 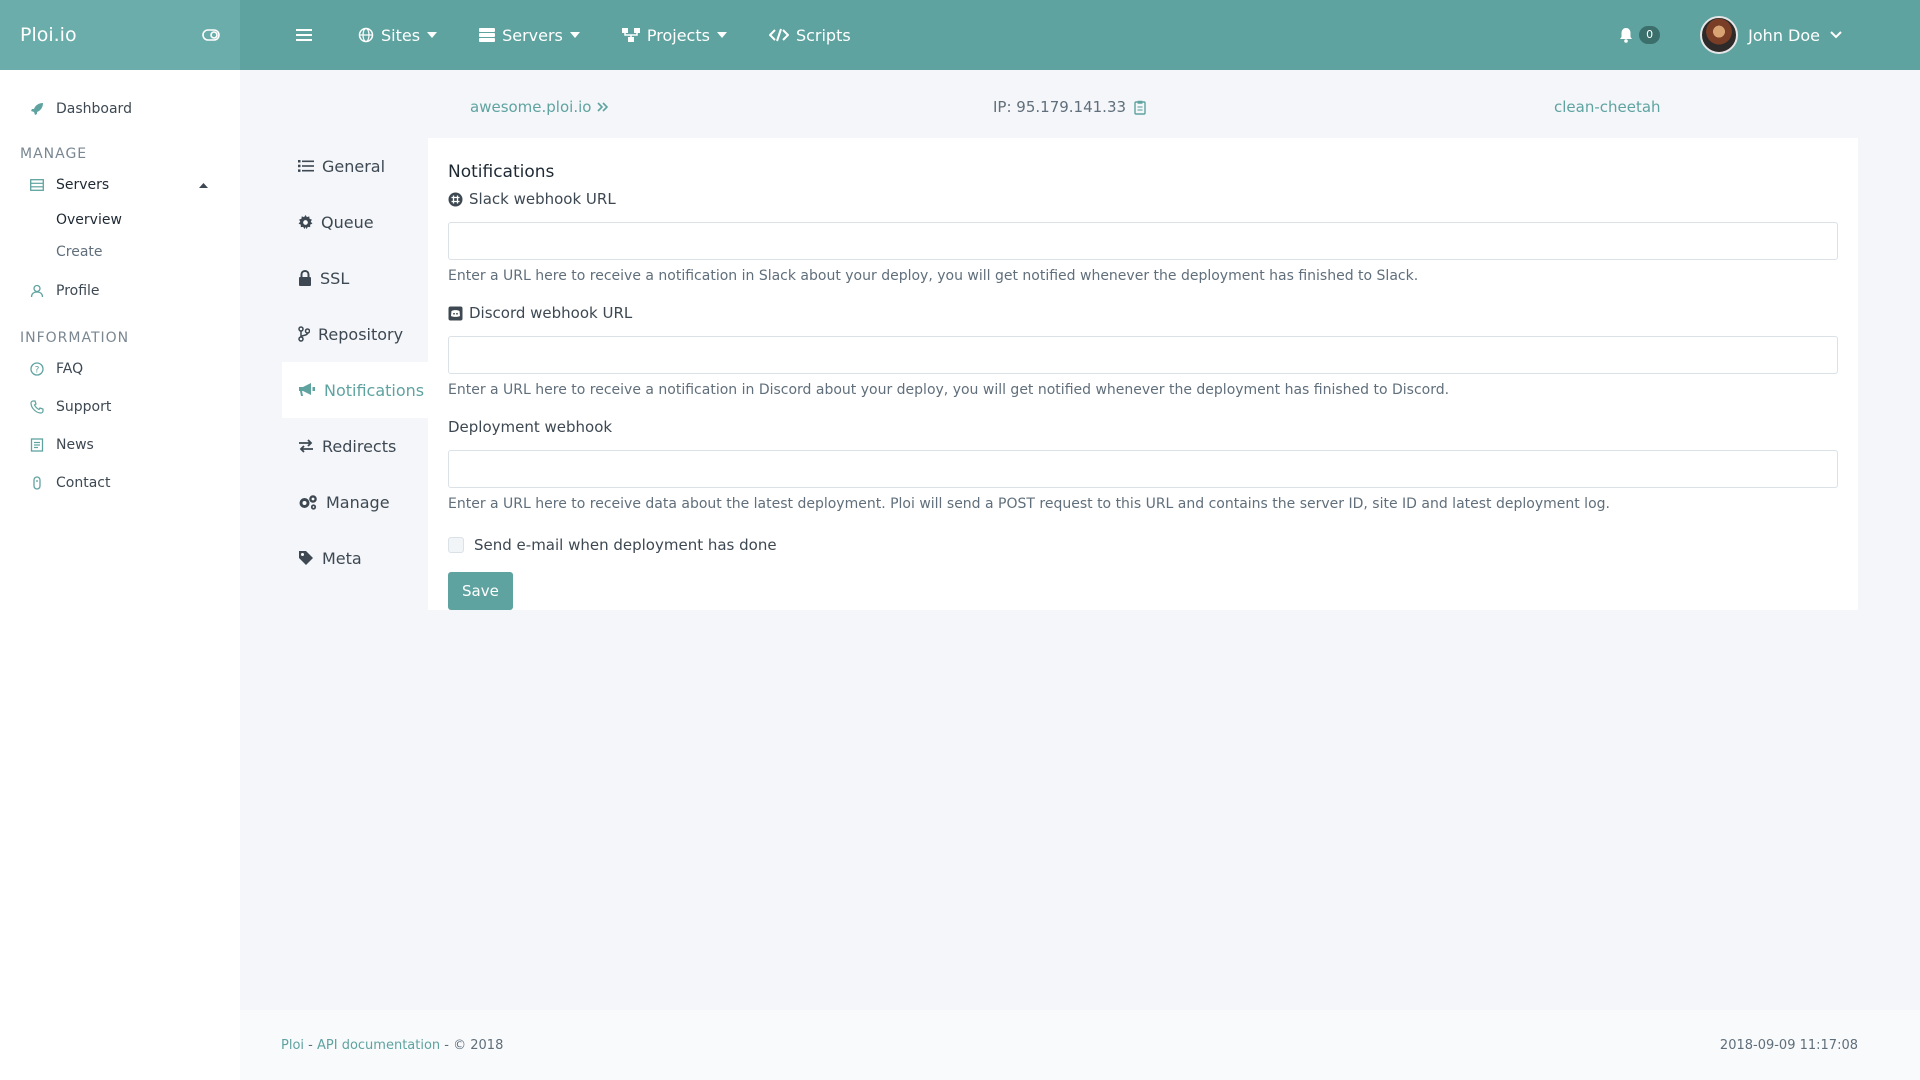 I want to click on footer-left: Ploi - API documentation - © 2018, so click(x=392, y=1045).